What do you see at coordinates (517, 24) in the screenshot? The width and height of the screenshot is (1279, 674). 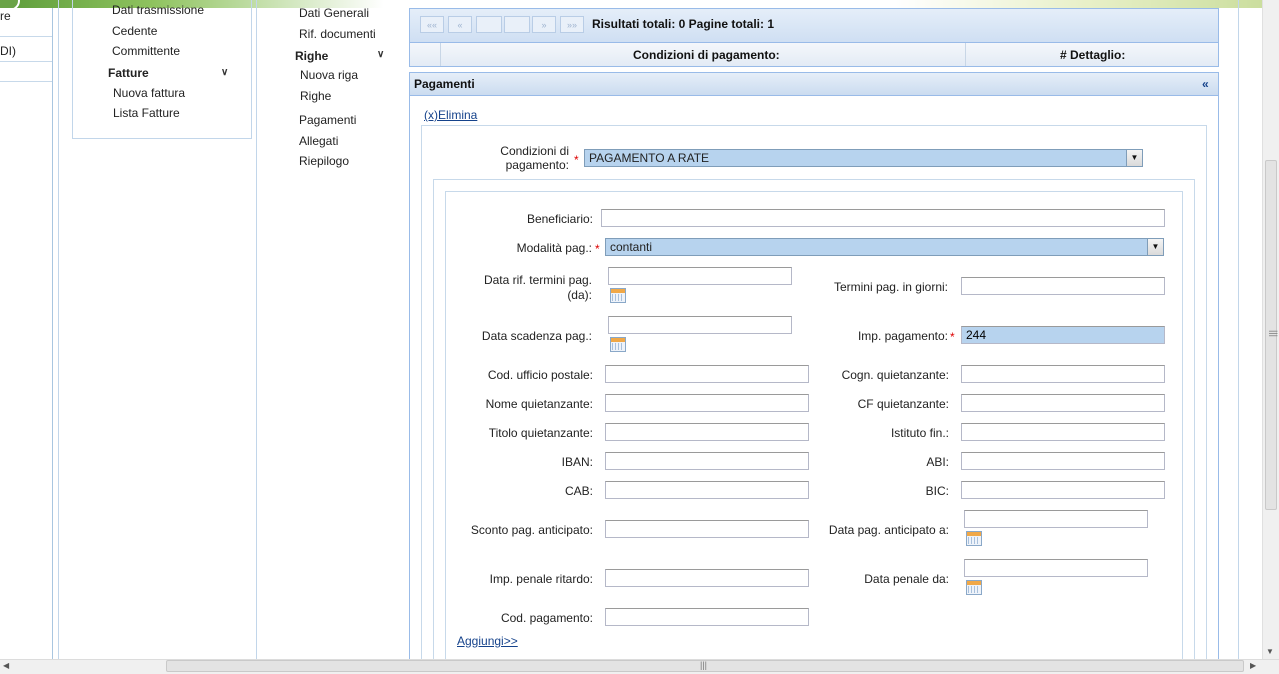 I see `pager-page-count` at bounding box center [517, 24].